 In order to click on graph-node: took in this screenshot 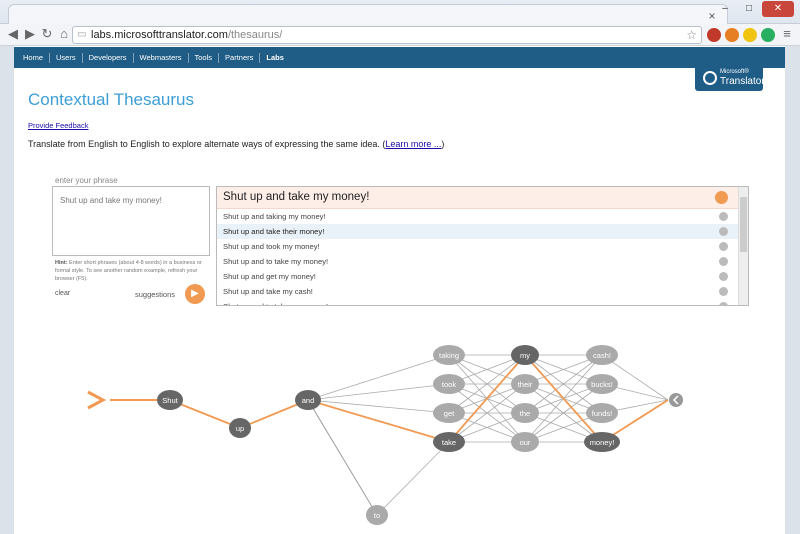, I will do `click(449, 384)`.